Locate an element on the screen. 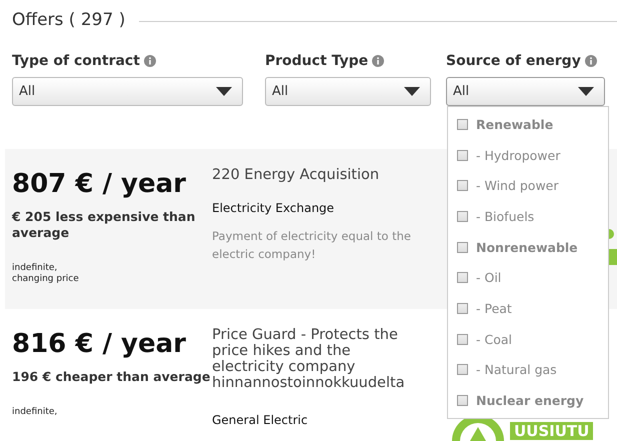  product-name: 220 Energy Acquisition is located at coordinates (296, 175).